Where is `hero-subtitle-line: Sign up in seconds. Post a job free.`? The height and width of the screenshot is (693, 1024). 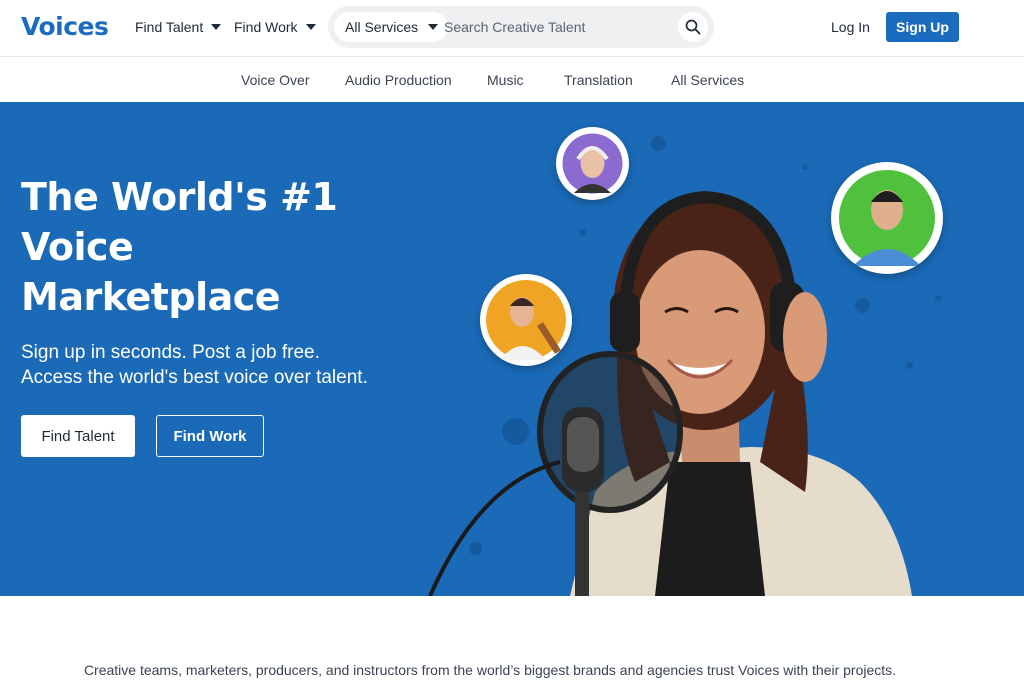
hero-subtitle-line: Sign up in seconds. Post a job free. is located at coordinates (170, 352).